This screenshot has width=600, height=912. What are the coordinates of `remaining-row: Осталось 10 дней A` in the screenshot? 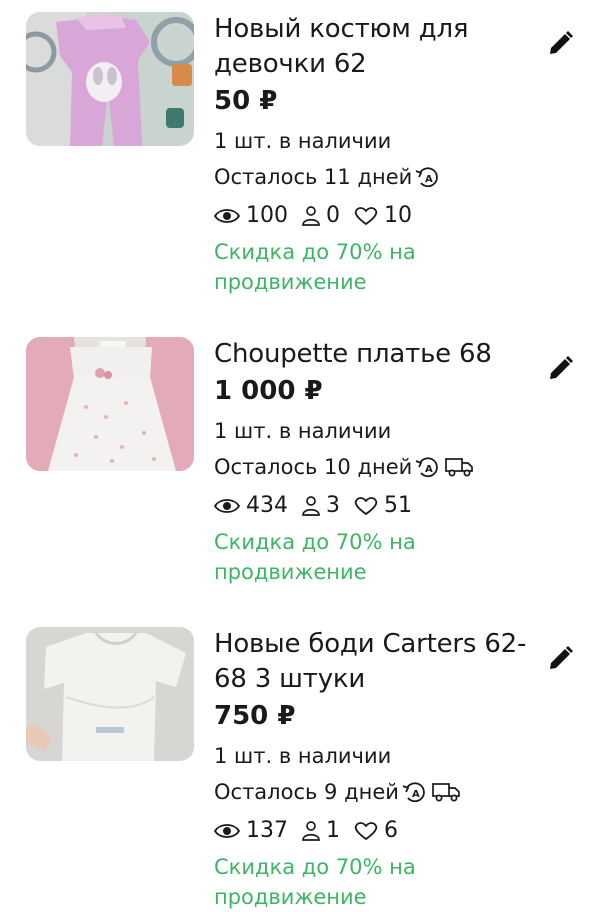 It's located at (379, 467).